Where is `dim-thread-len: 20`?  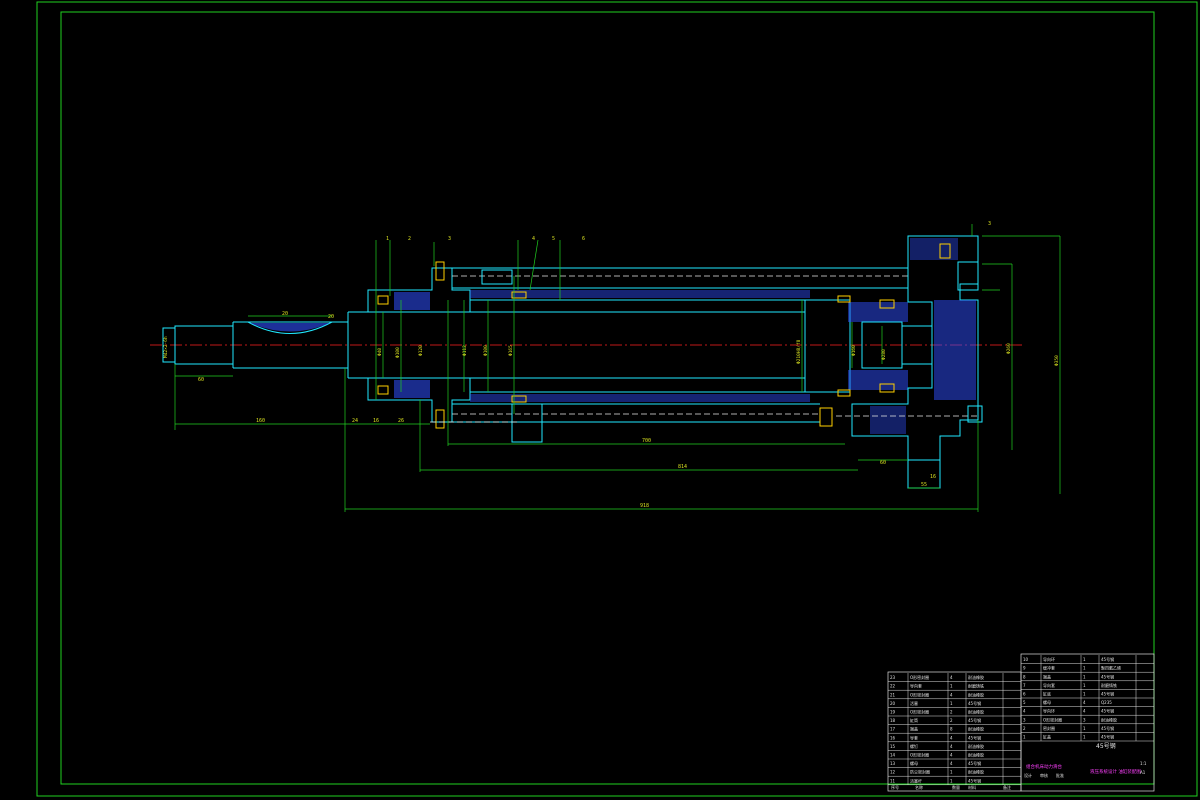
dim-thread-len: 20 is located at coordinates (285, 314).